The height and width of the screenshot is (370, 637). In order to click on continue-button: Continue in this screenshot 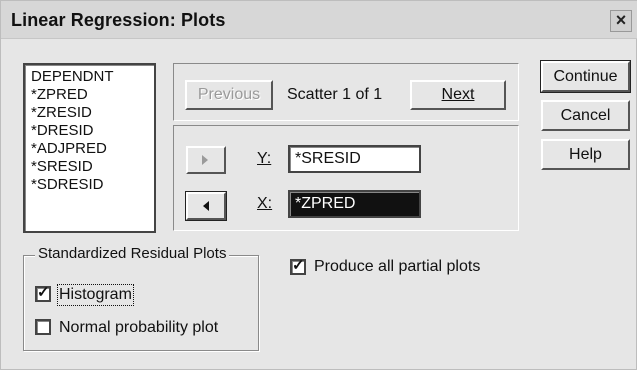, I will do `click(585, 76)`.